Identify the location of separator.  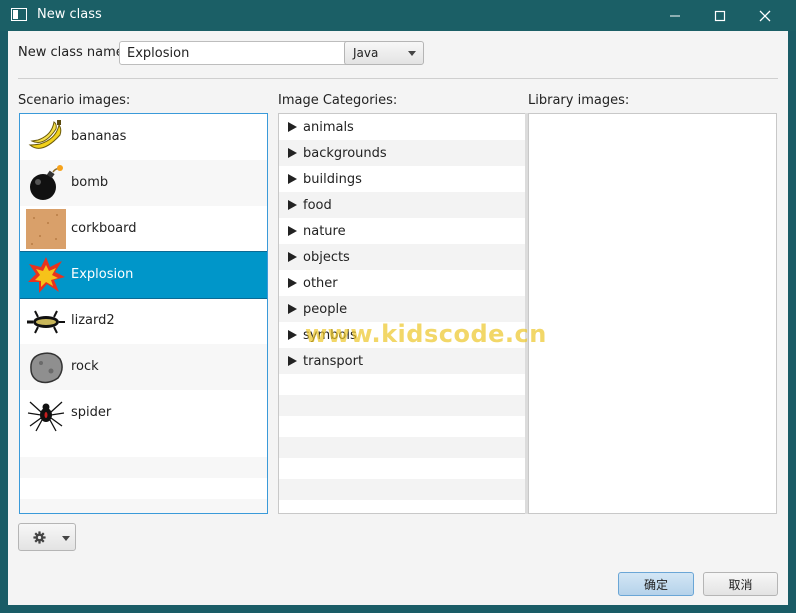
(398, 78).